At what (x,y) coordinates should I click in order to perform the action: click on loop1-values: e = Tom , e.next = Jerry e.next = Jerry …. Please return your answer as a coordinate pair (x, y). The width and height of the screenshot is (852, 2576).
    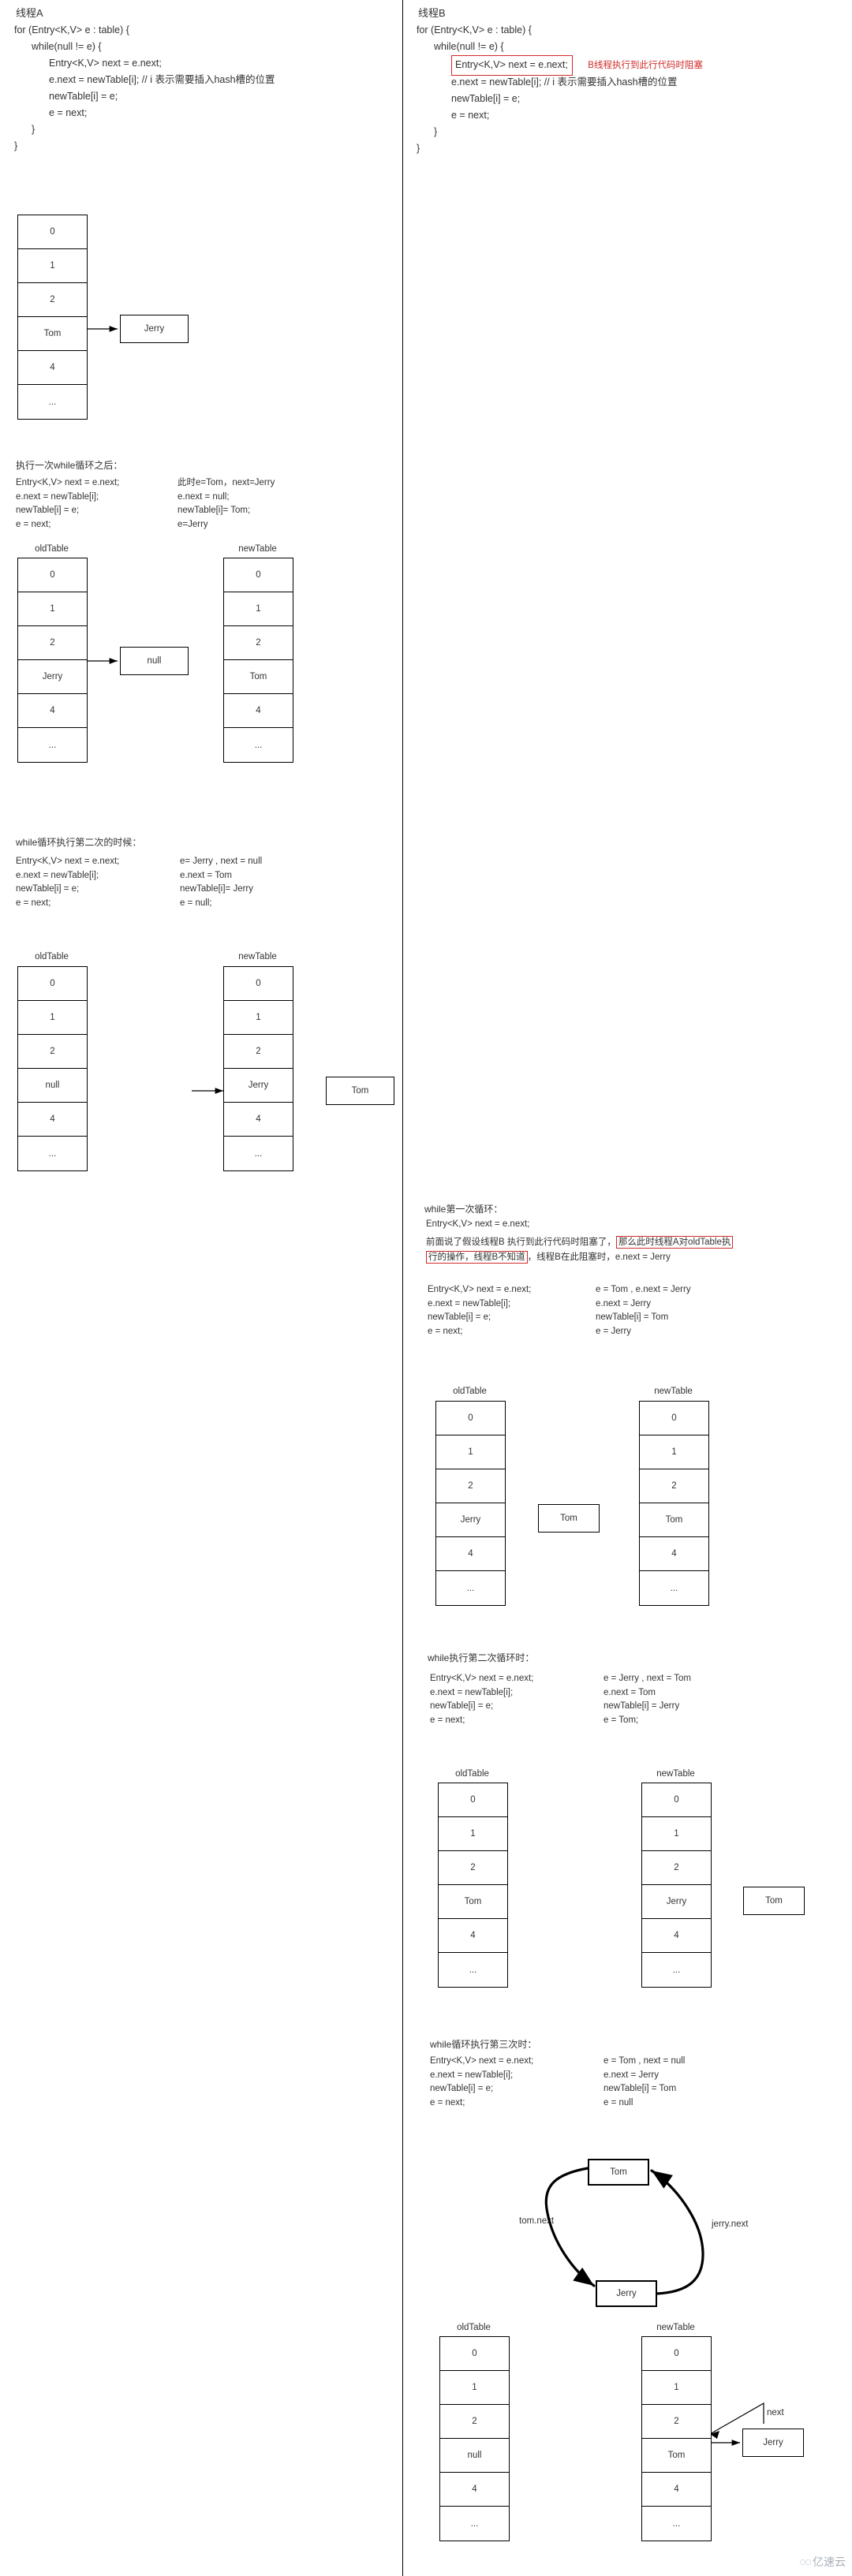
    Looking at the image, I should click on (643, 1310).